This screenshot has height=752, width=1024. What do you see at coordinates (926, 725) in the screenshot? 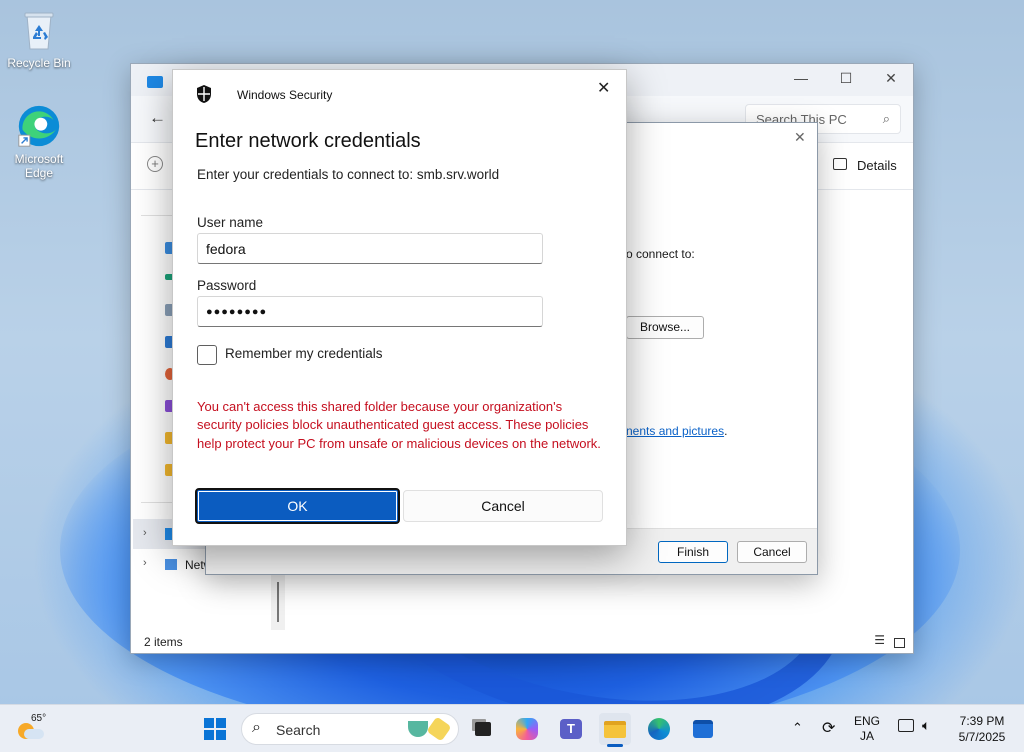
I see `volume-icon: 🔈︎` at bounding box center [926, 725].